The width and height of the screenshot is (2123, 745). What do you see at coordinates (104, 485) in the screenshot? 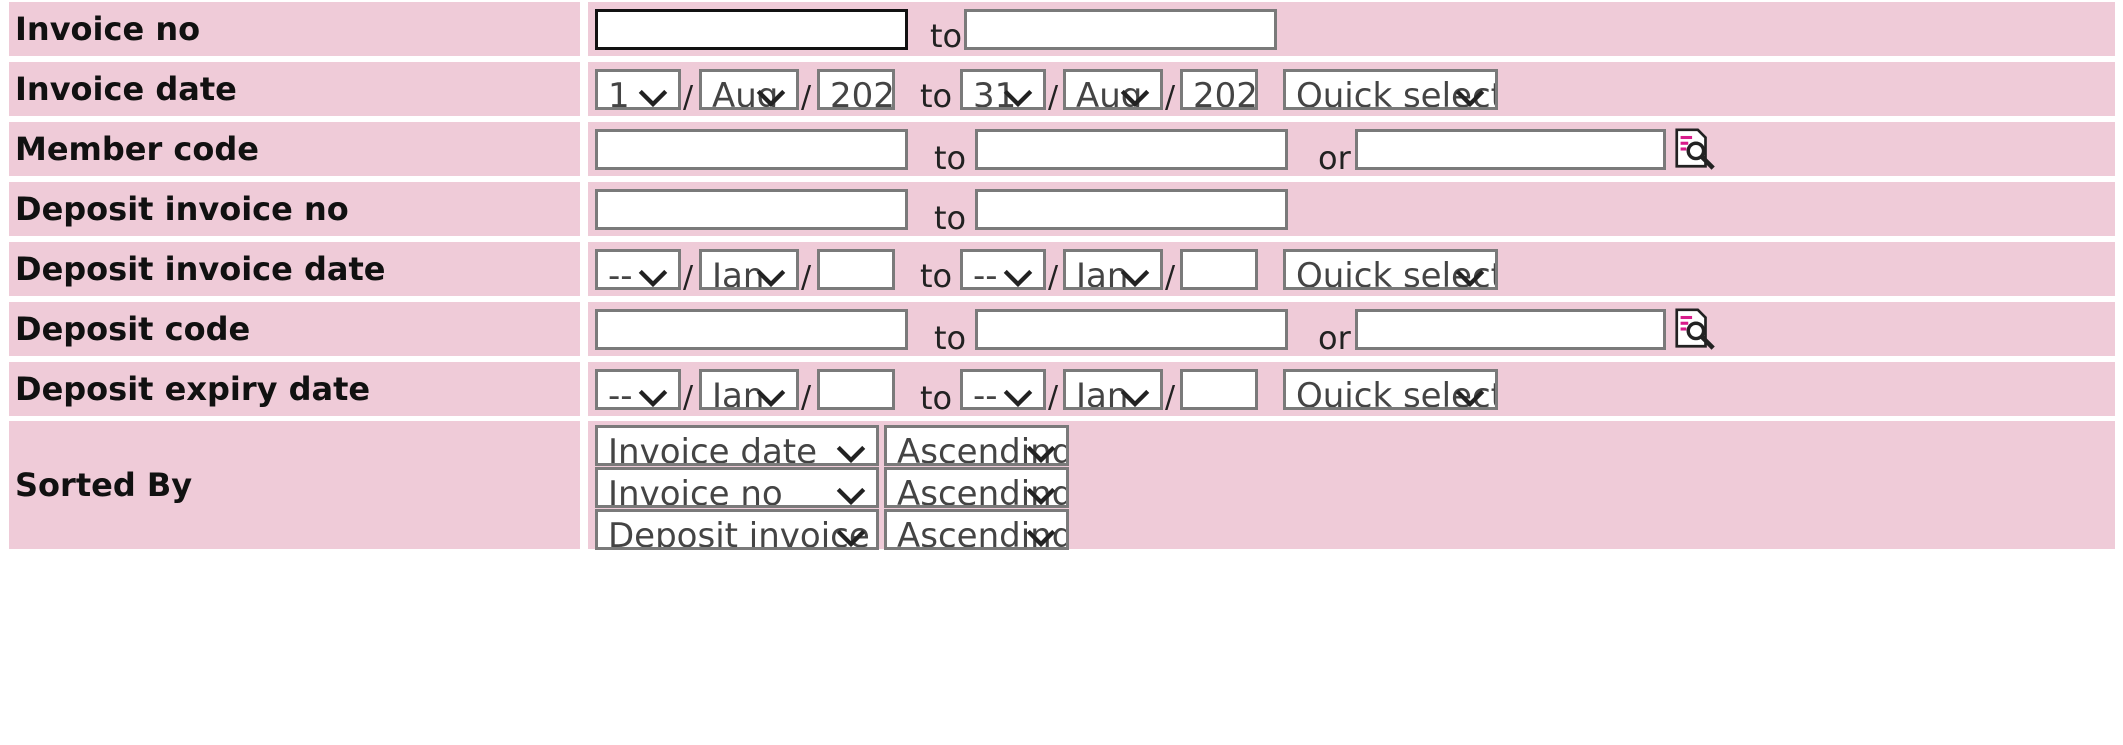
I see `sorted-by-label: Sorted By` at bounding box center [104, 485].